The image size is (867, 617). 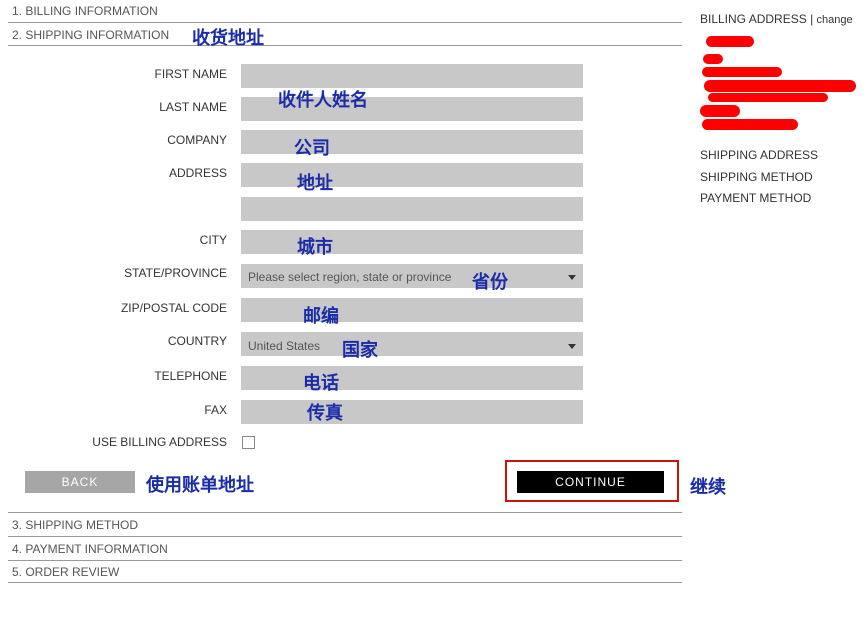 I want to click on step-payment-information: 4. PAYMENT INFORMATION, so click(x=345, y=548).